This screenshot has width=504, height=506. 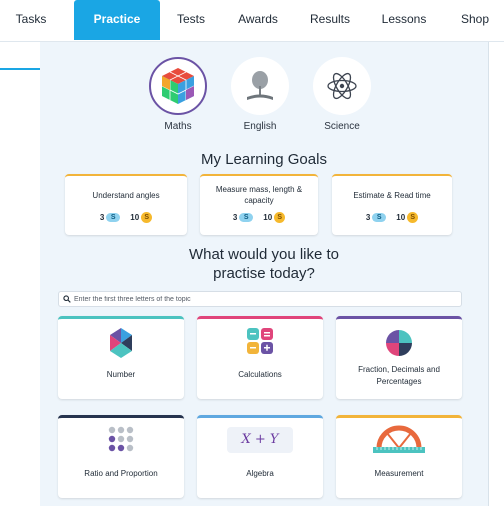 What do you see at coordinates (260, 357) in the screenshot?
I see `topic-card-calculations: Calculations` at bounding box center [260, 357].